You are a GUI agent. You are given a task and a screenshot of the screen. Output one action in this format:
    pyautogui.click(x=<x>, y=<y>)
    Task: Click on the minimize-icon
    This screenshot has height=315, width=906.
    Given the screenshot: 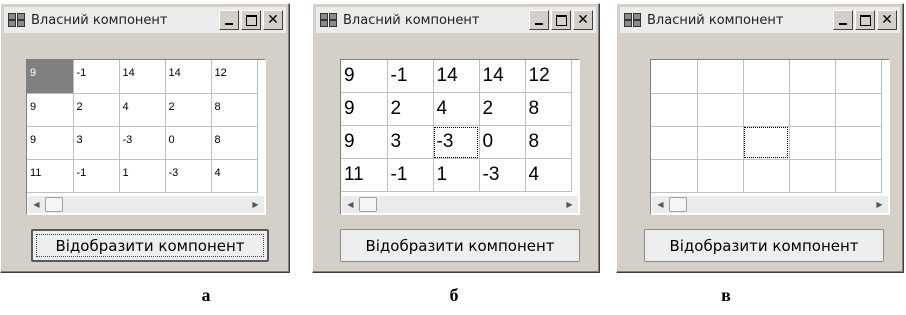 What is the action you would take?
    pyautogui.click(x=229, y=24)
    